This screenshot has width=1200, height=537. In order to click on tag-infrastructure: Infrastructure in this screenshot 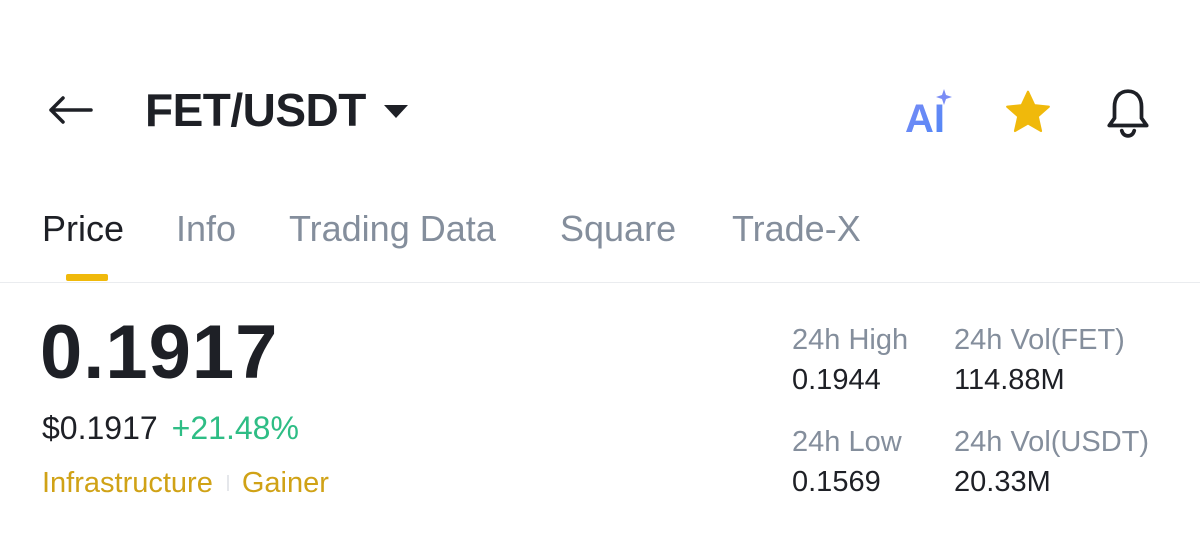, I will do `click(127, 483)`.